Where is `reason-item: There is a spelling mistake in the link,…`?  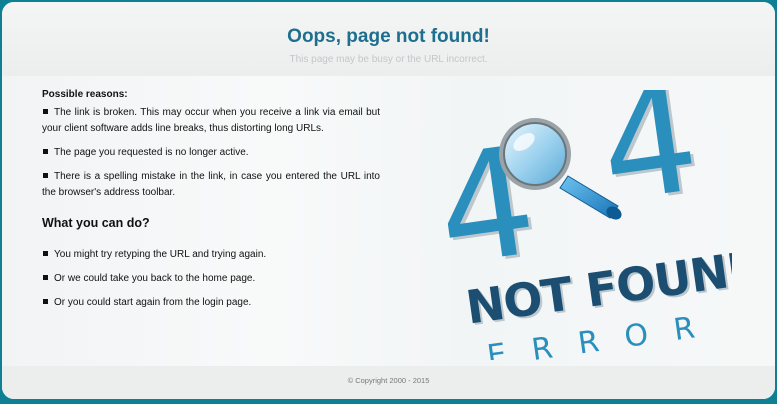
reason-item: There is a spelling mistake in the link,… is located at coordinates (211, 185).